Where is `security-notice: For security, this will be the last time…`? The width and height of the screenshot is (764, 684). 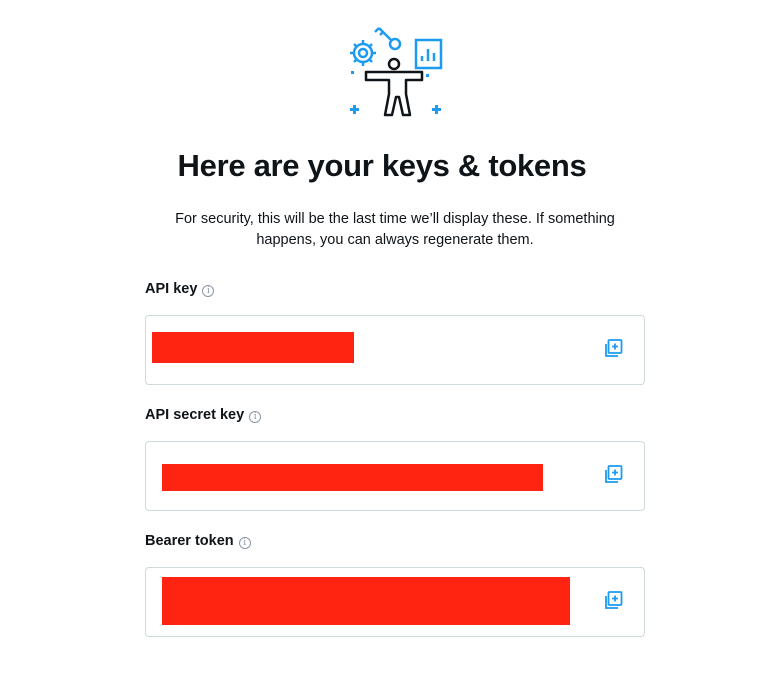 security-notice: For security, this will be the last time… is located at coordinates (395, 229).